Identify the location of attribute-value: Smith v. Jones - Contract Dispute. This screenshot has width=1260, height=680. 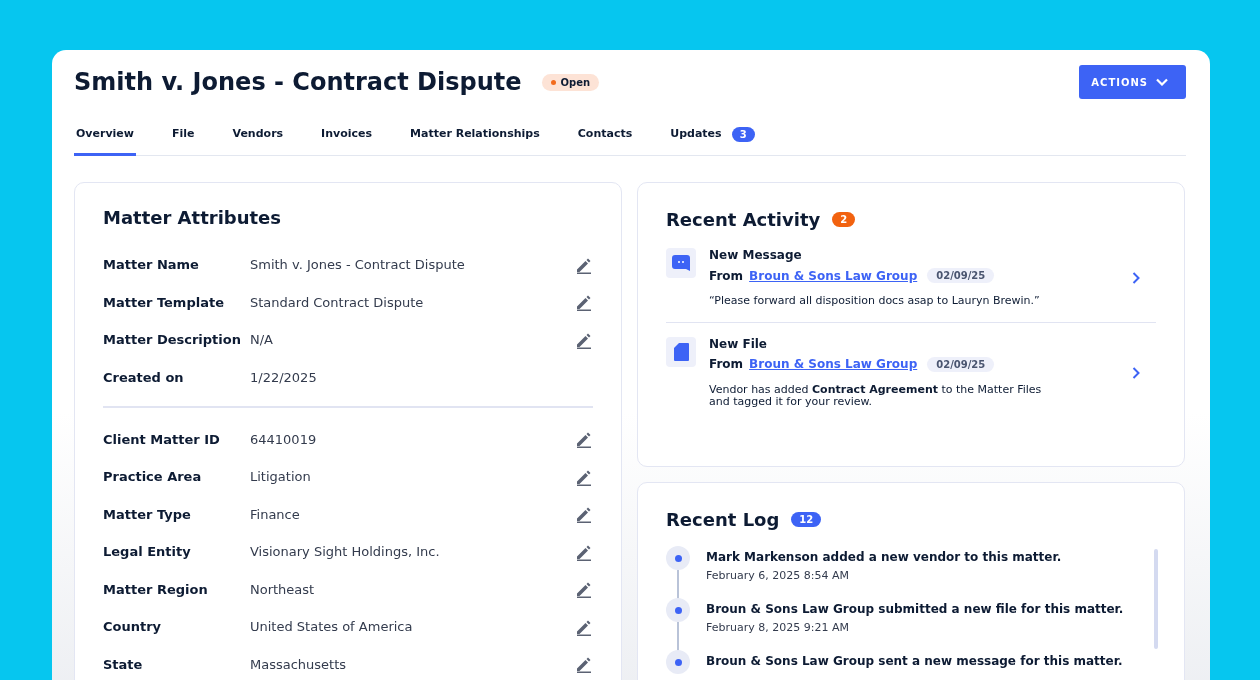
(358, 265).